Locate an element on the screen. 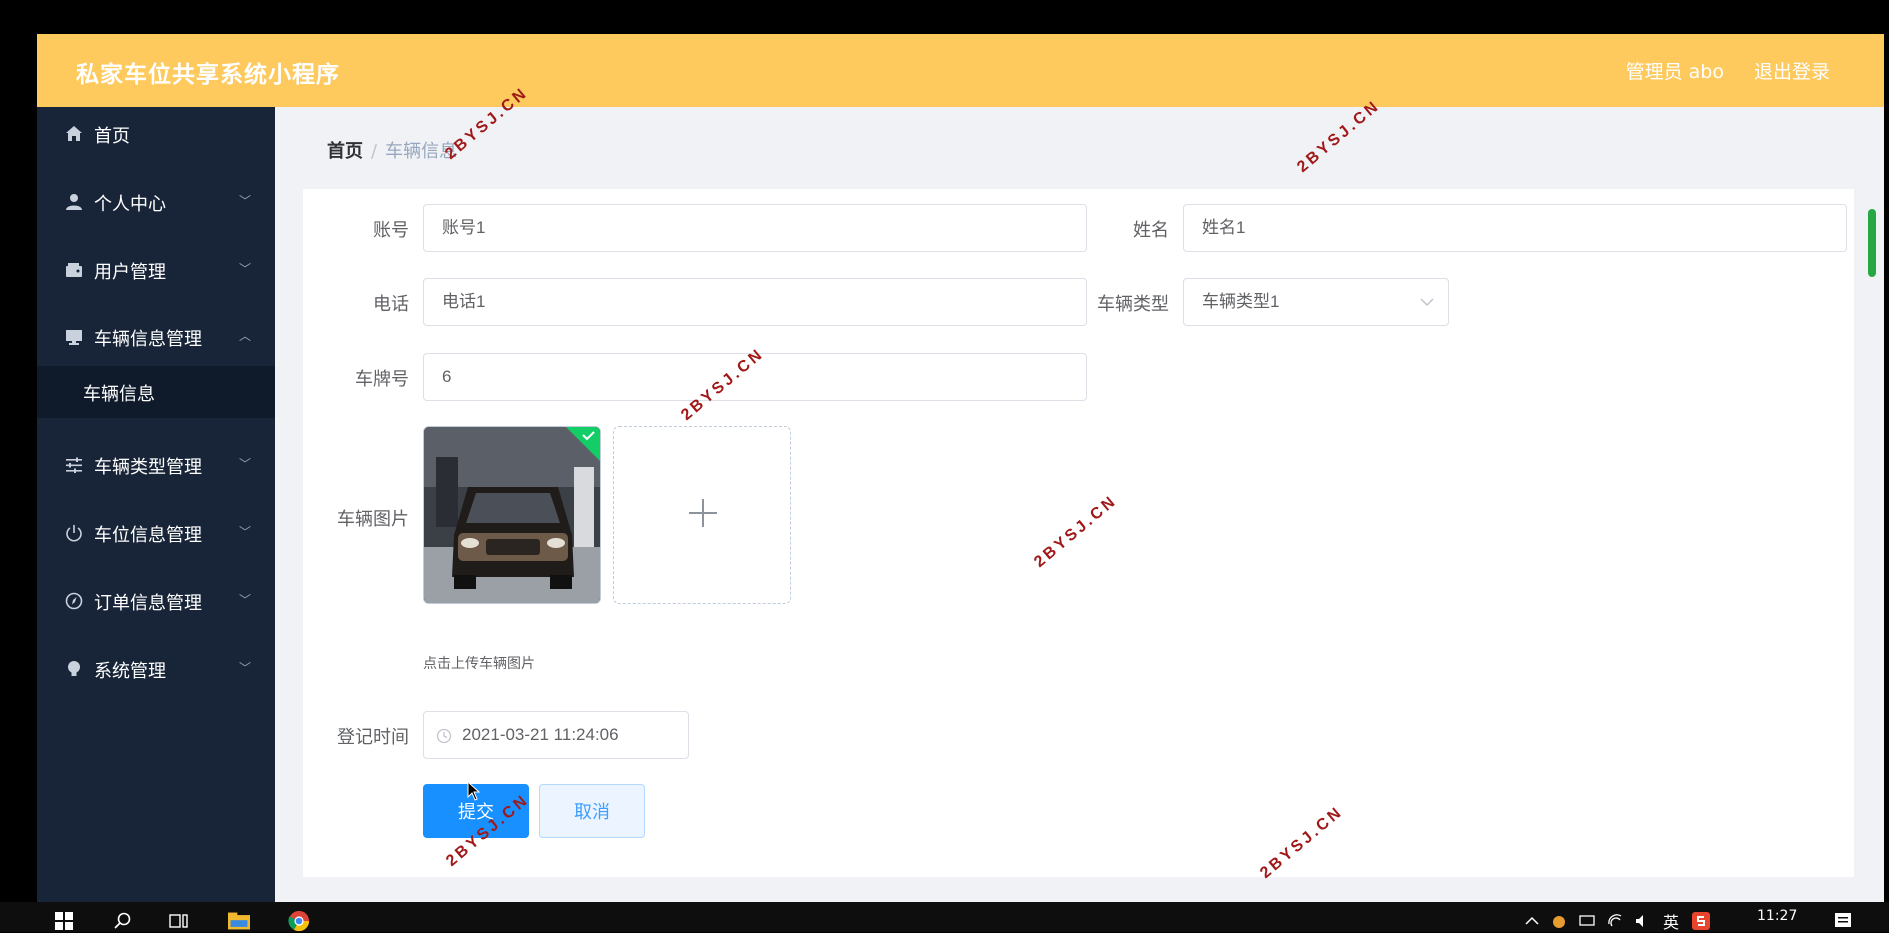  chevron-down-icon is located at coordinates (1427, 302).